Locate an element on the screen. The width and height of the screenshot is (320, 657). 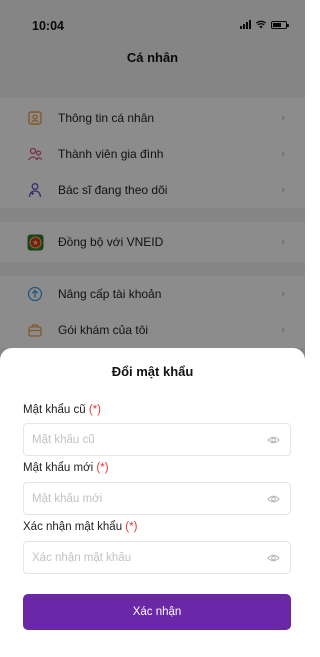
new-password-label: Mật khẩu mới (*) is located at coordinates (66, 468).